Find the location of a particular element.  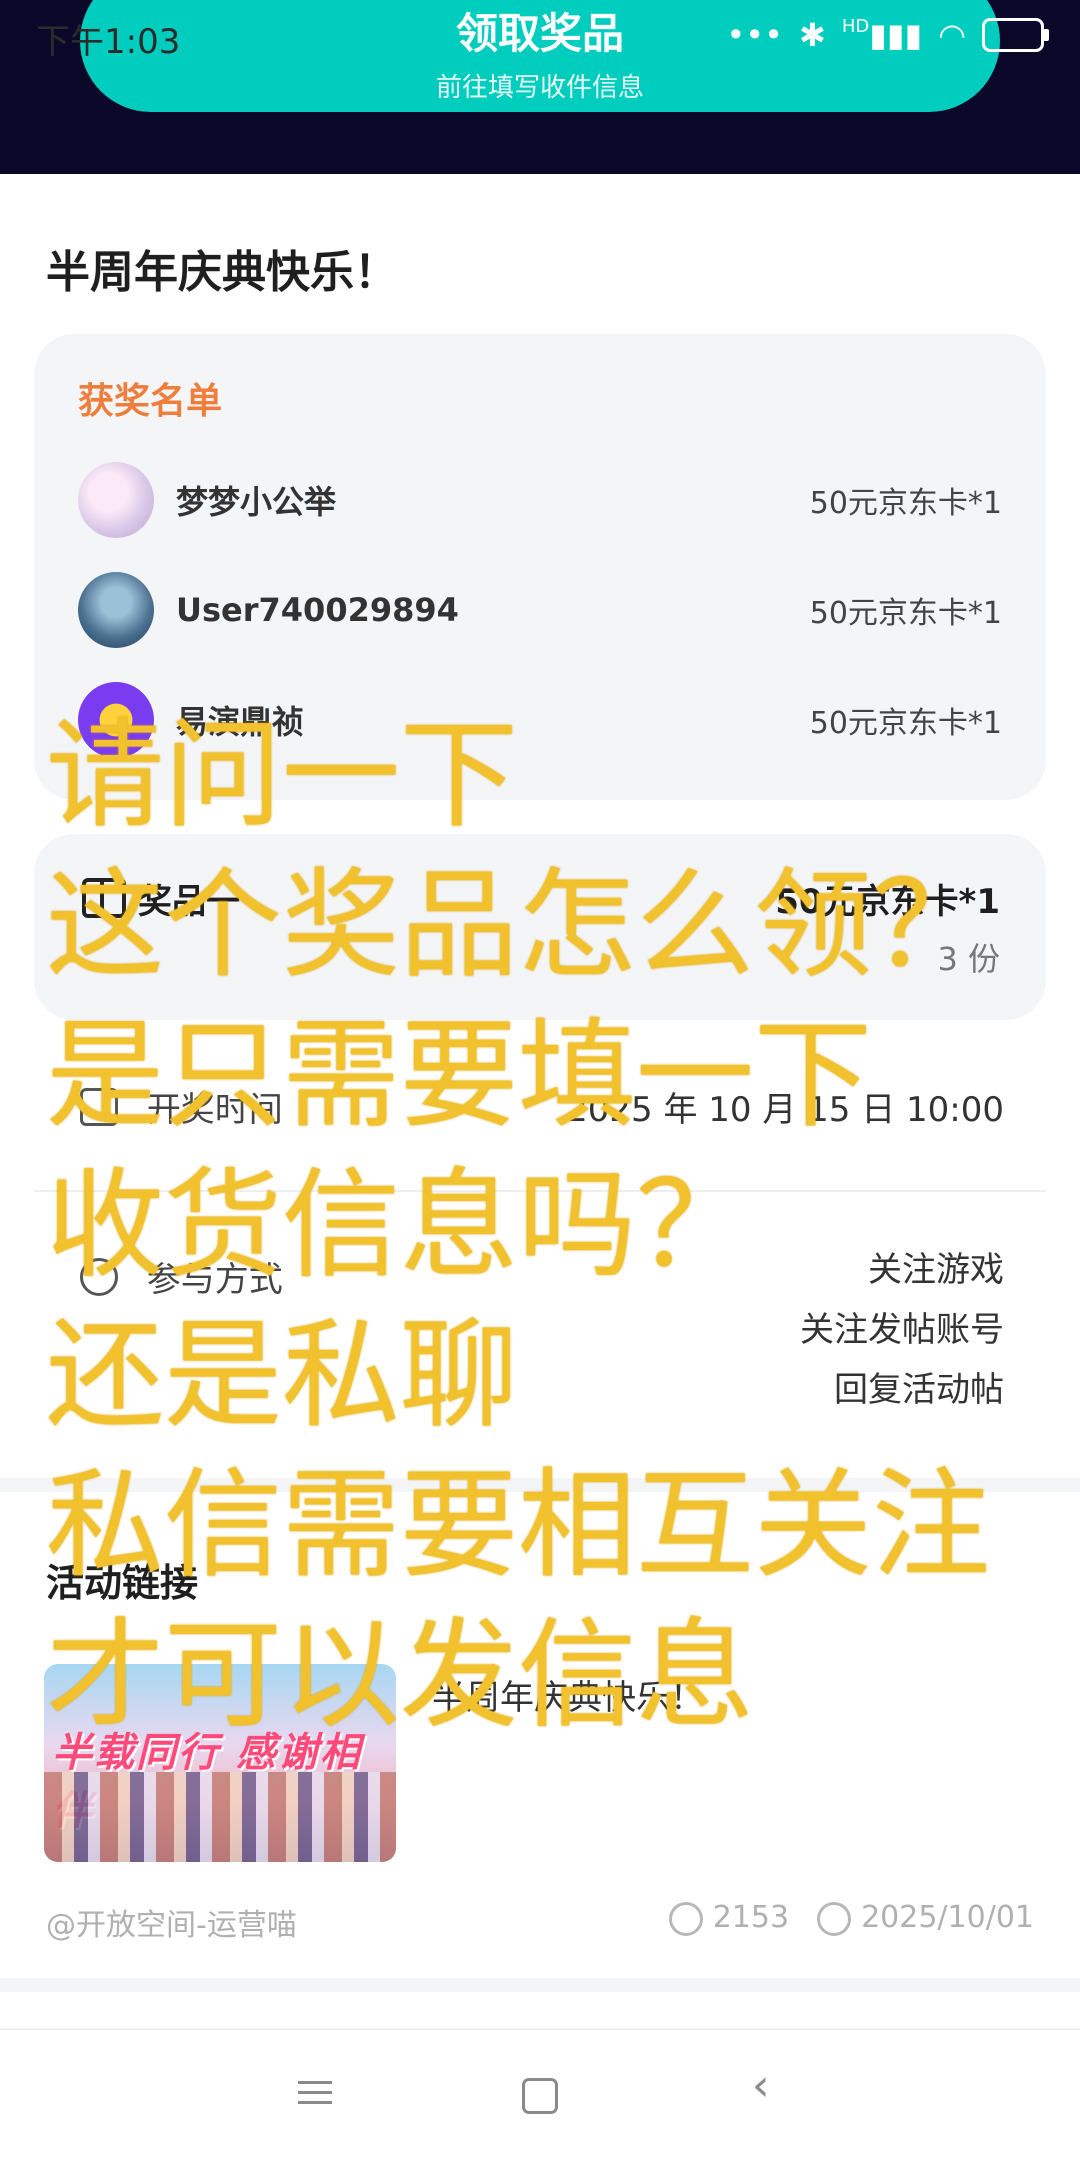

battery-icon is located at coordinates (1015, 35).